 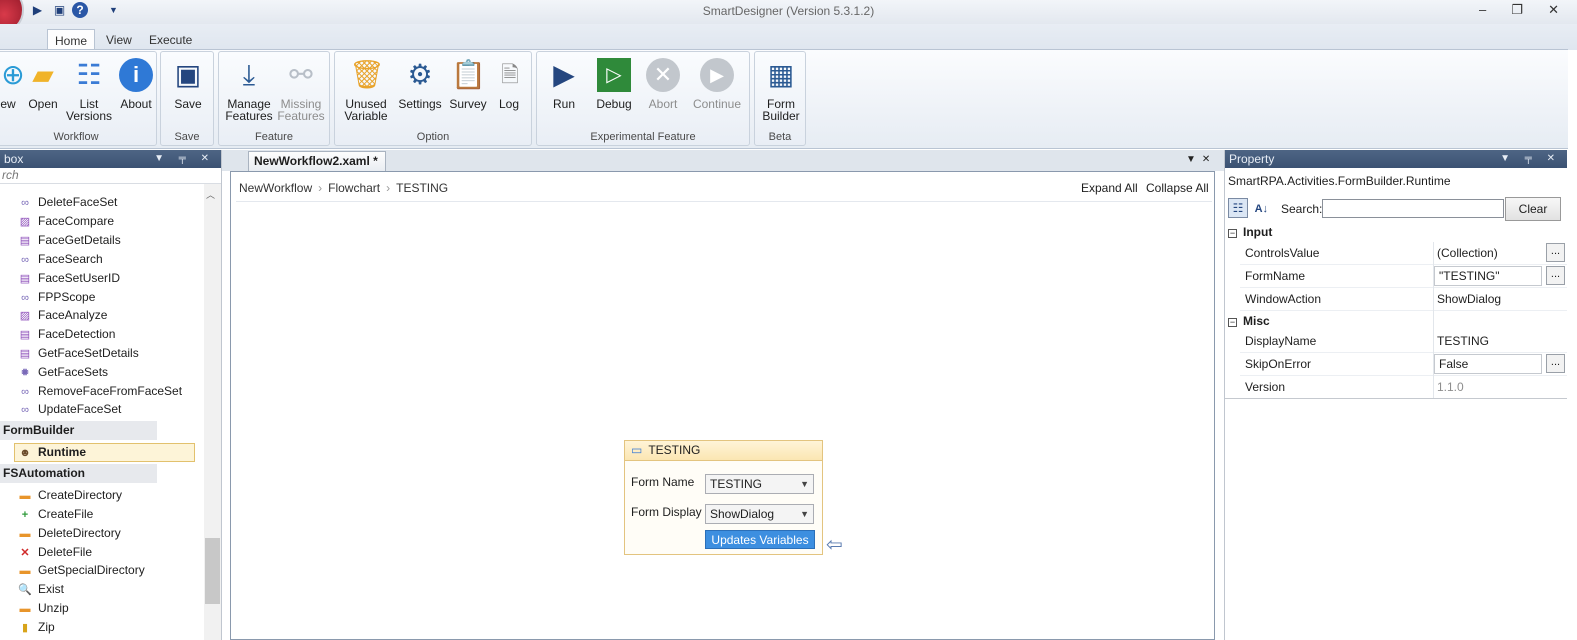 What do you see at coordinates (468, 74) in the screenshot?
I see `clipboard-icon: 📋` at bounding box center [468, 74].